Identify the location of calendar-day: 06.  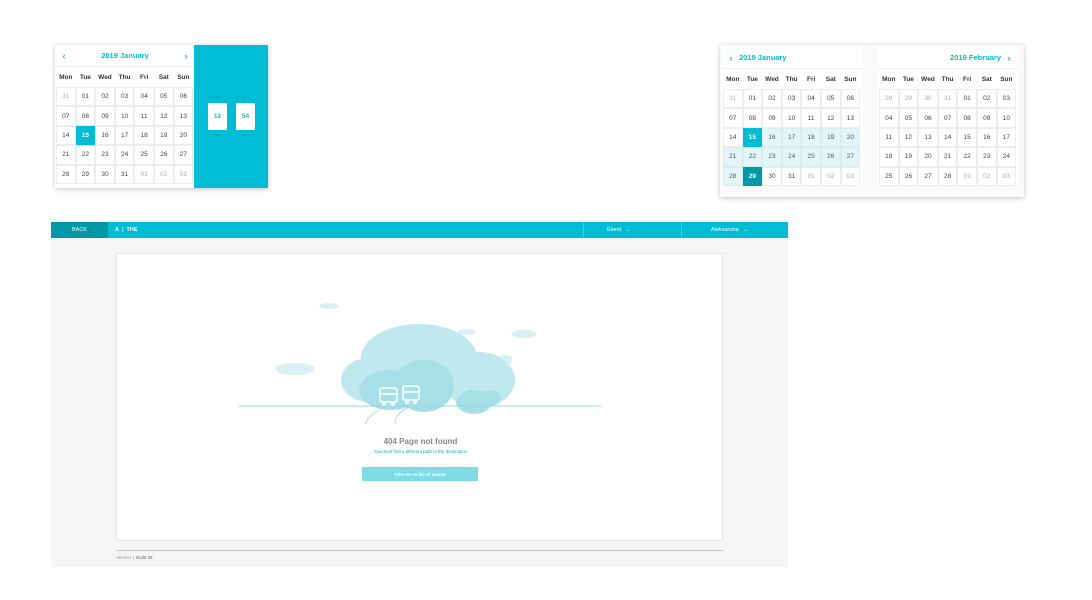
(928, 118).